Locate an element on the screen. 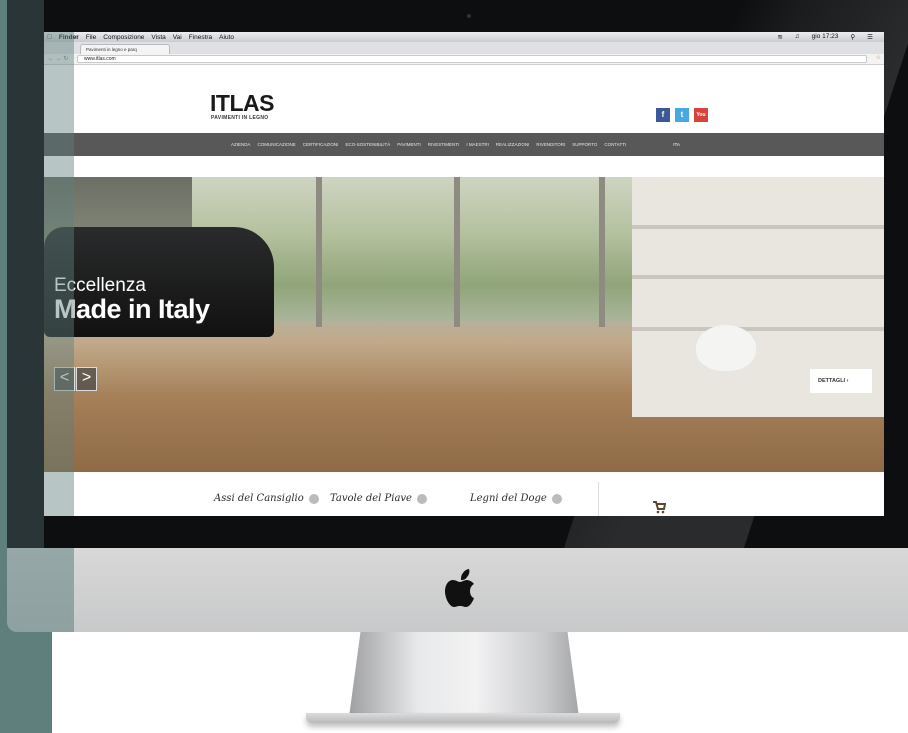 The image size is (908, 733). browser-tab: Pavimenti in legno e parq is located at coordinates (125, 49).